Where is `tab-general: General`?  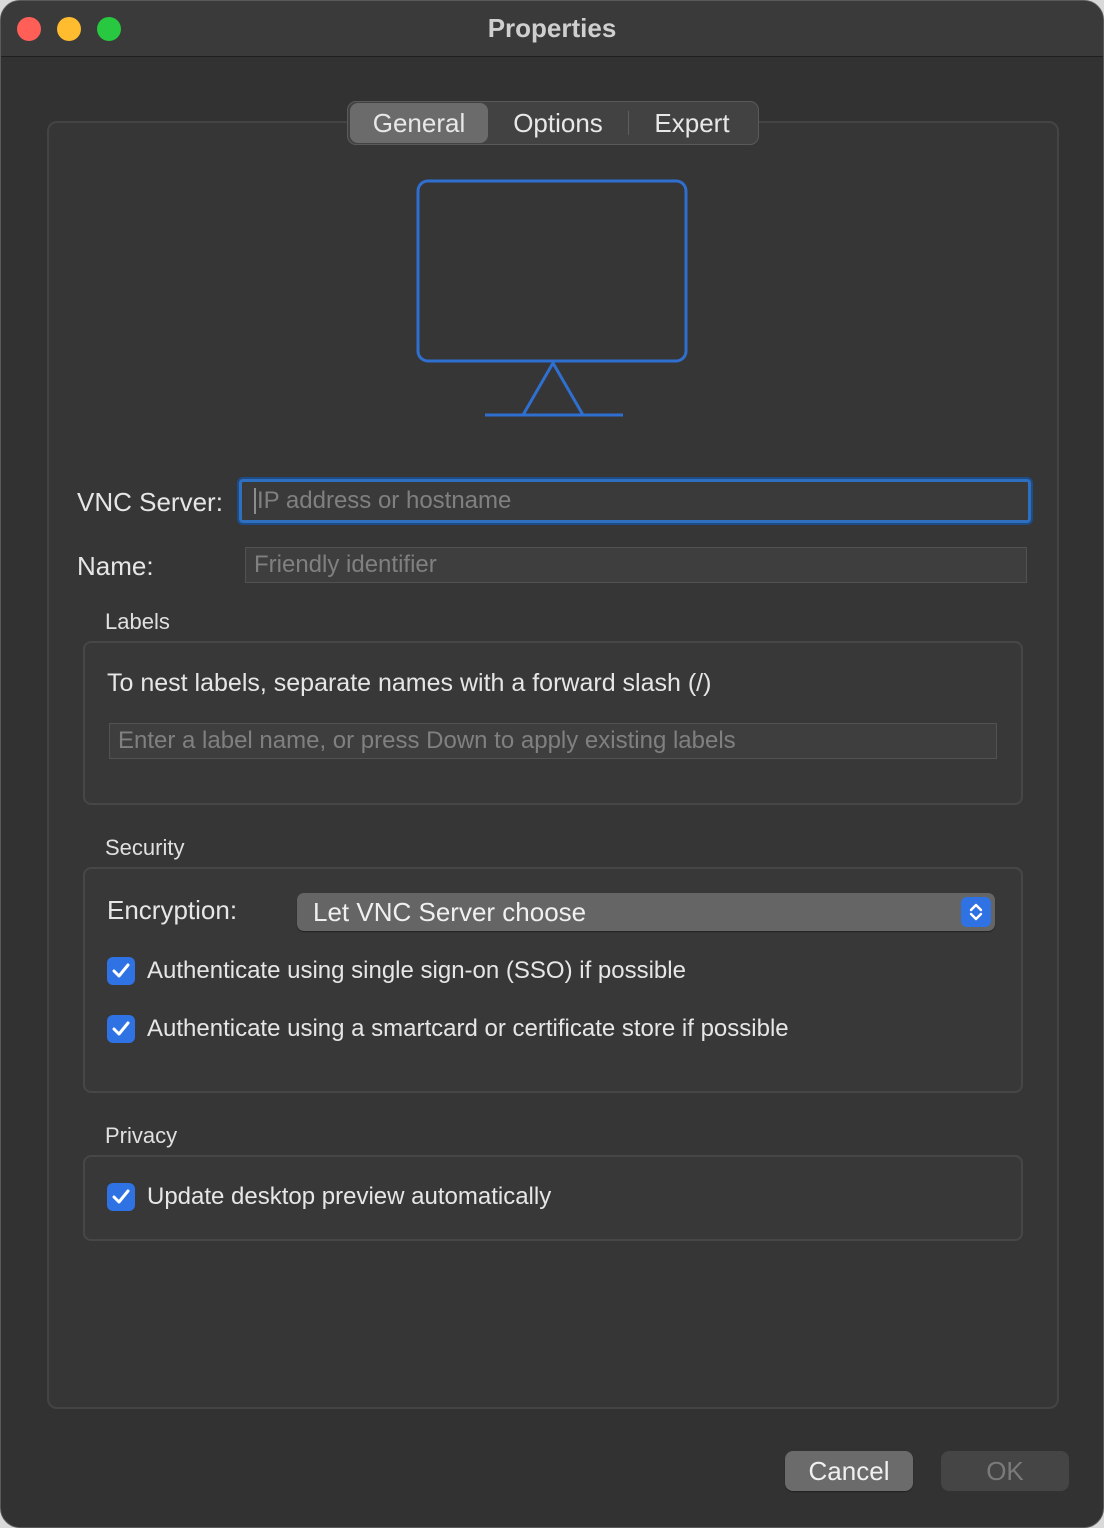
tab-general: General is located at coordinates (419, 123).